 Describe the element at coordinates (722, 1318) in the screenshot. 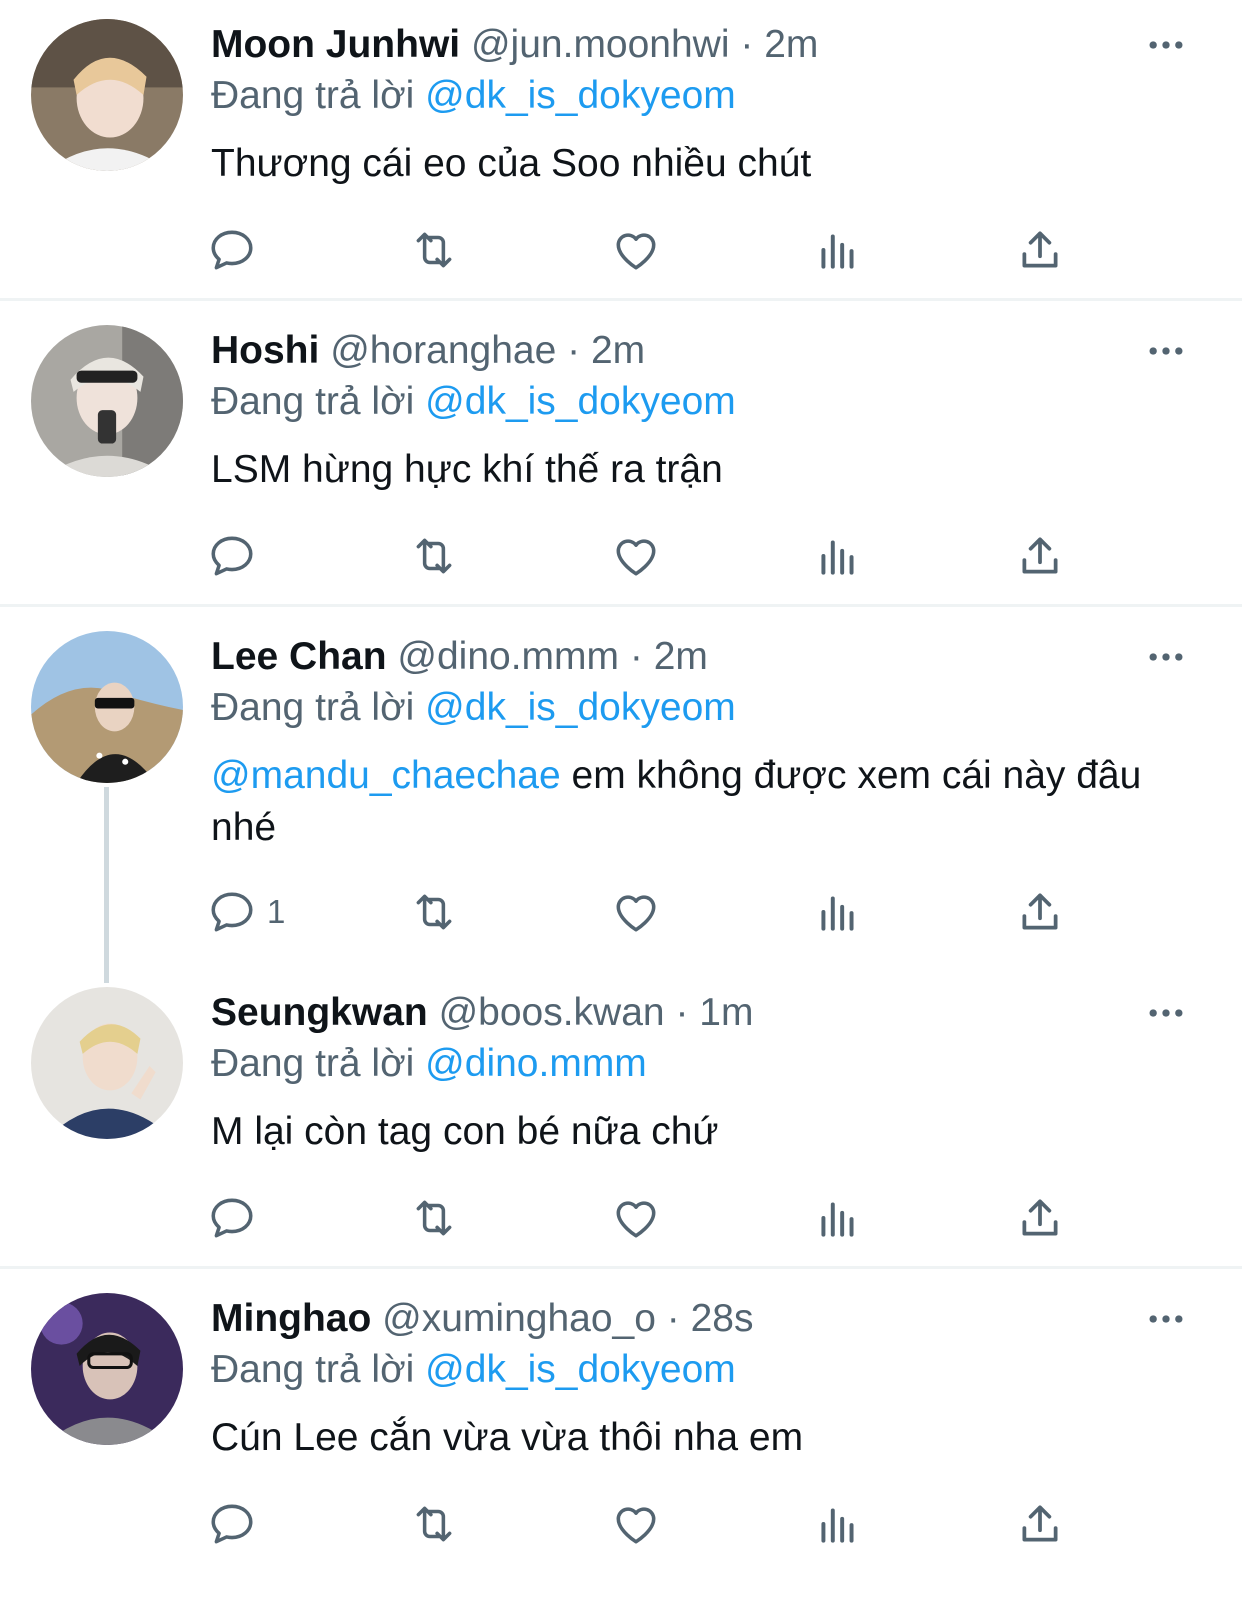

I see `timestamp: 28s` at that location.